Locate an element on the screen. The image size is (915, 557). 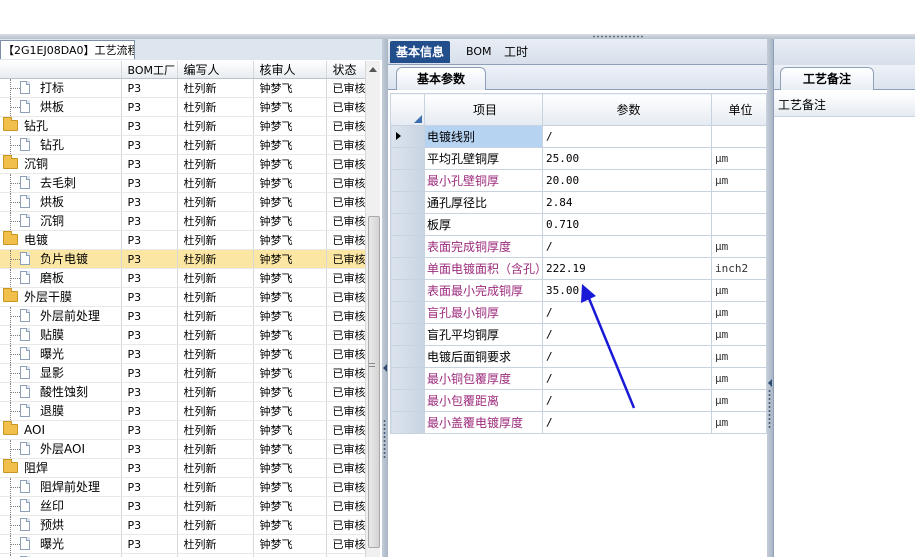
process-node: 阻焊前处理 is located at coordinates (61, 487).